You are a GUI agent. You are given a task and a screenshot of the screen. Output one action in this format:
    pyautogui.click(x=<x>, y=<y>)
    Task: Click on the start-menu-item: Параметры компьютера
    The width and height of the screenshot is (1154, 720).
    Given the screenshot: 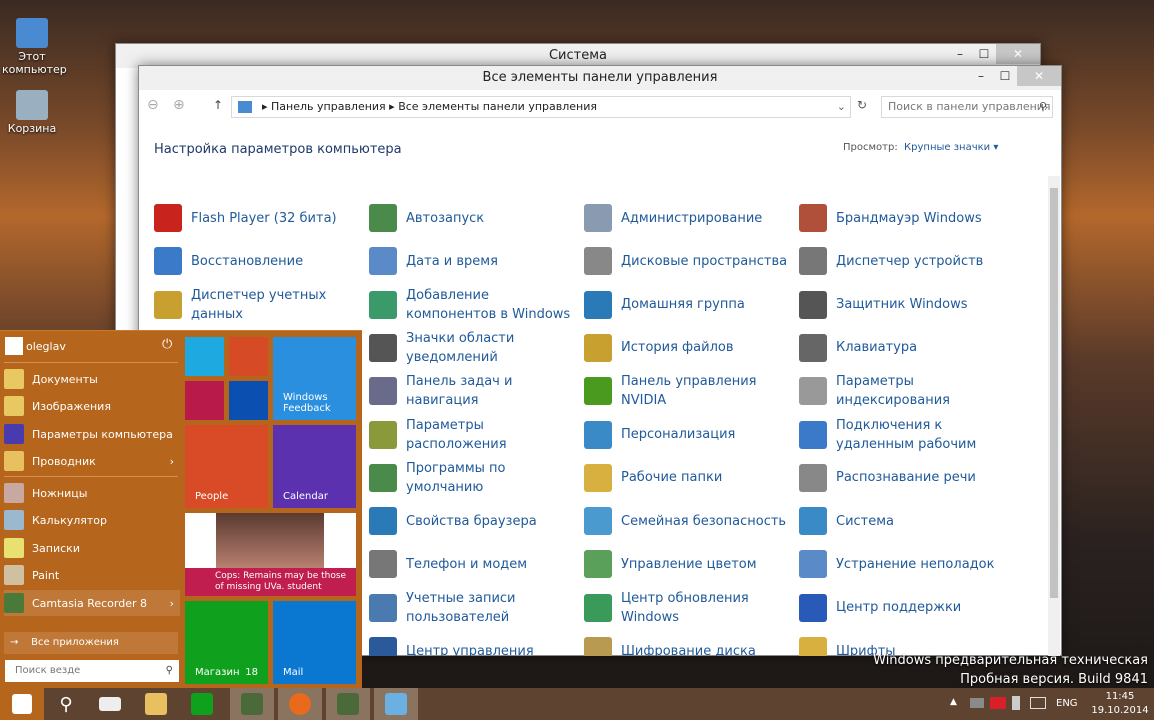 What is the action you would take?
    pyautogui.click(x=92, y=434)
    